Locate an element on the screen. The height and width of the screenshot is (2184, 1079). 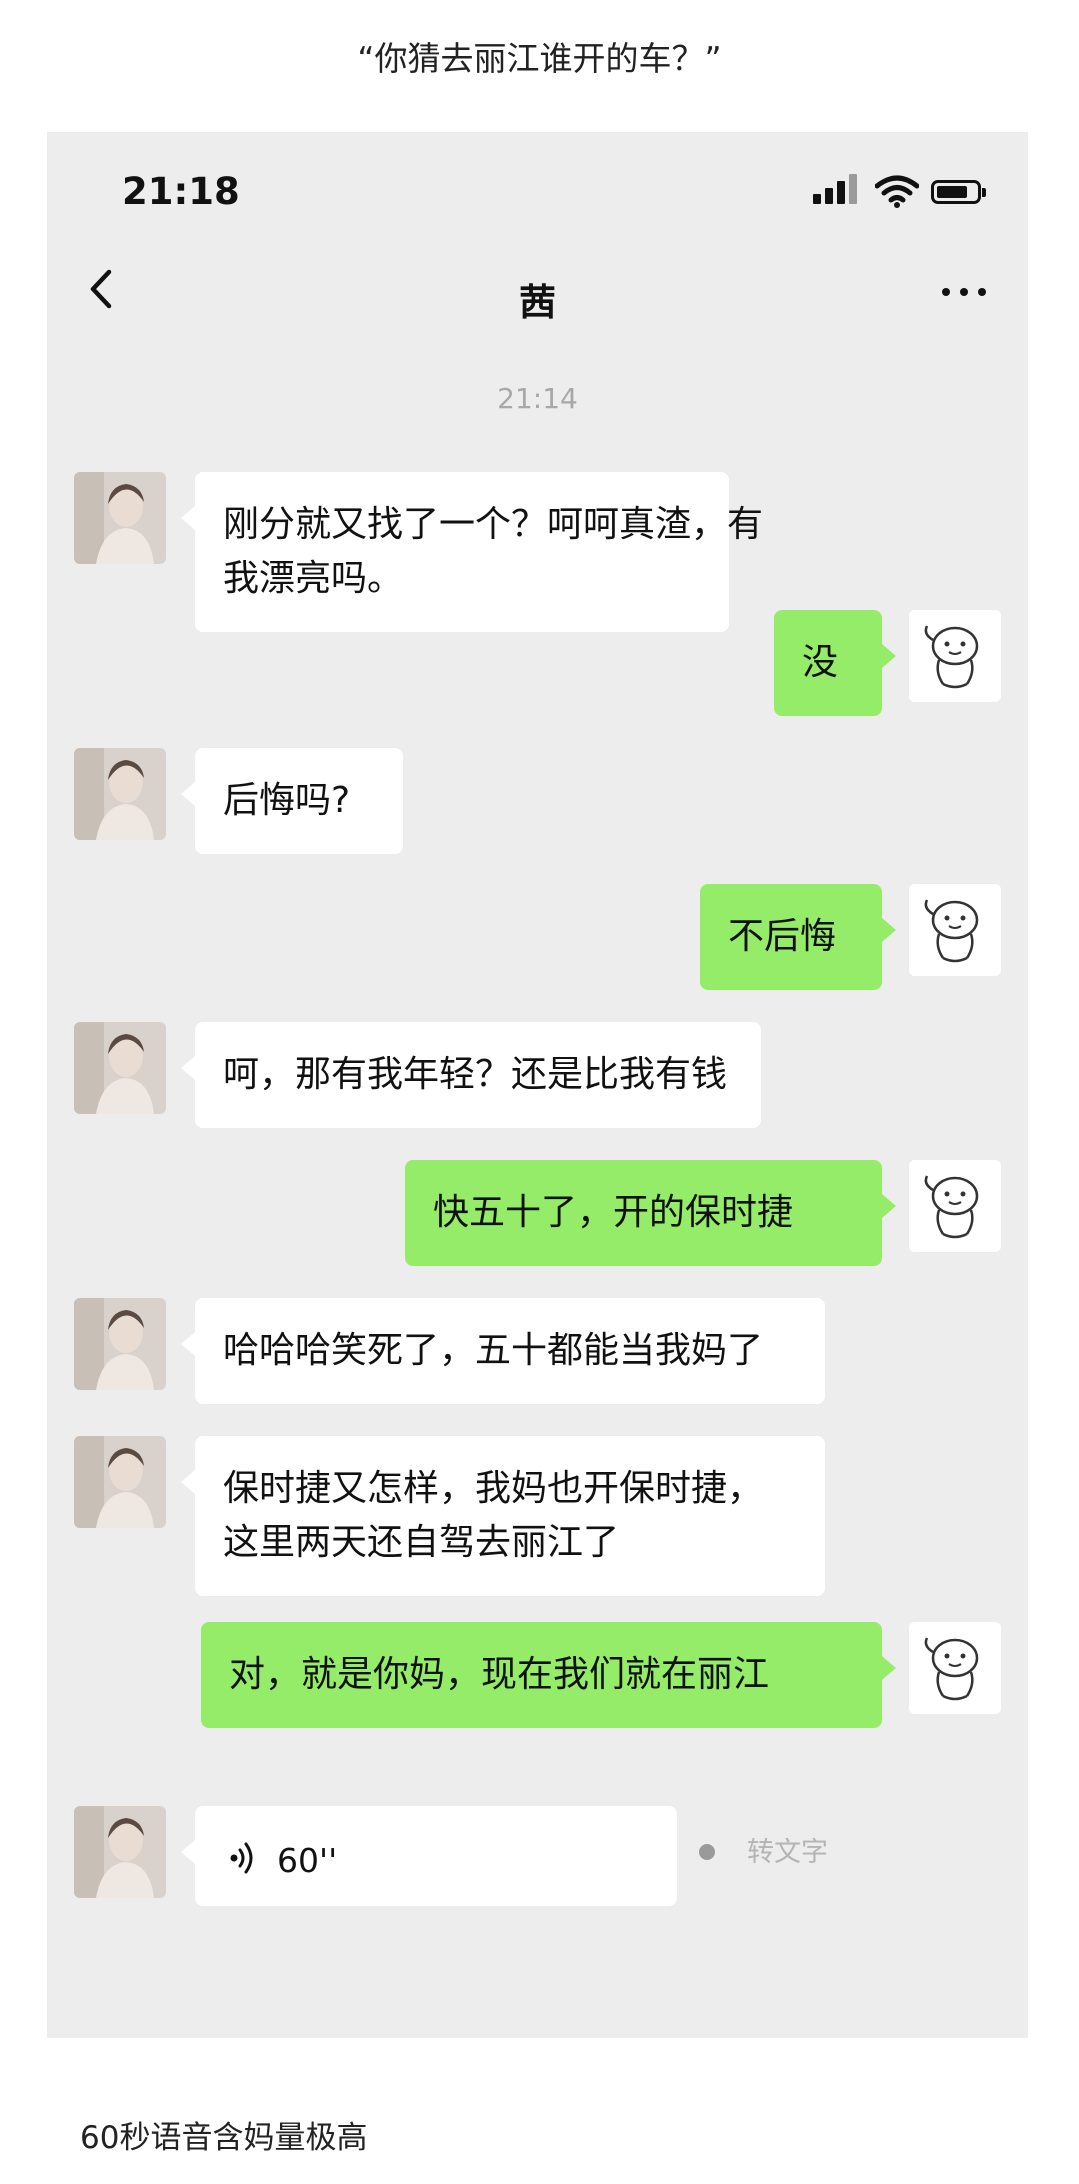
chat-title: 茜 is located at coordinates (537, 302).